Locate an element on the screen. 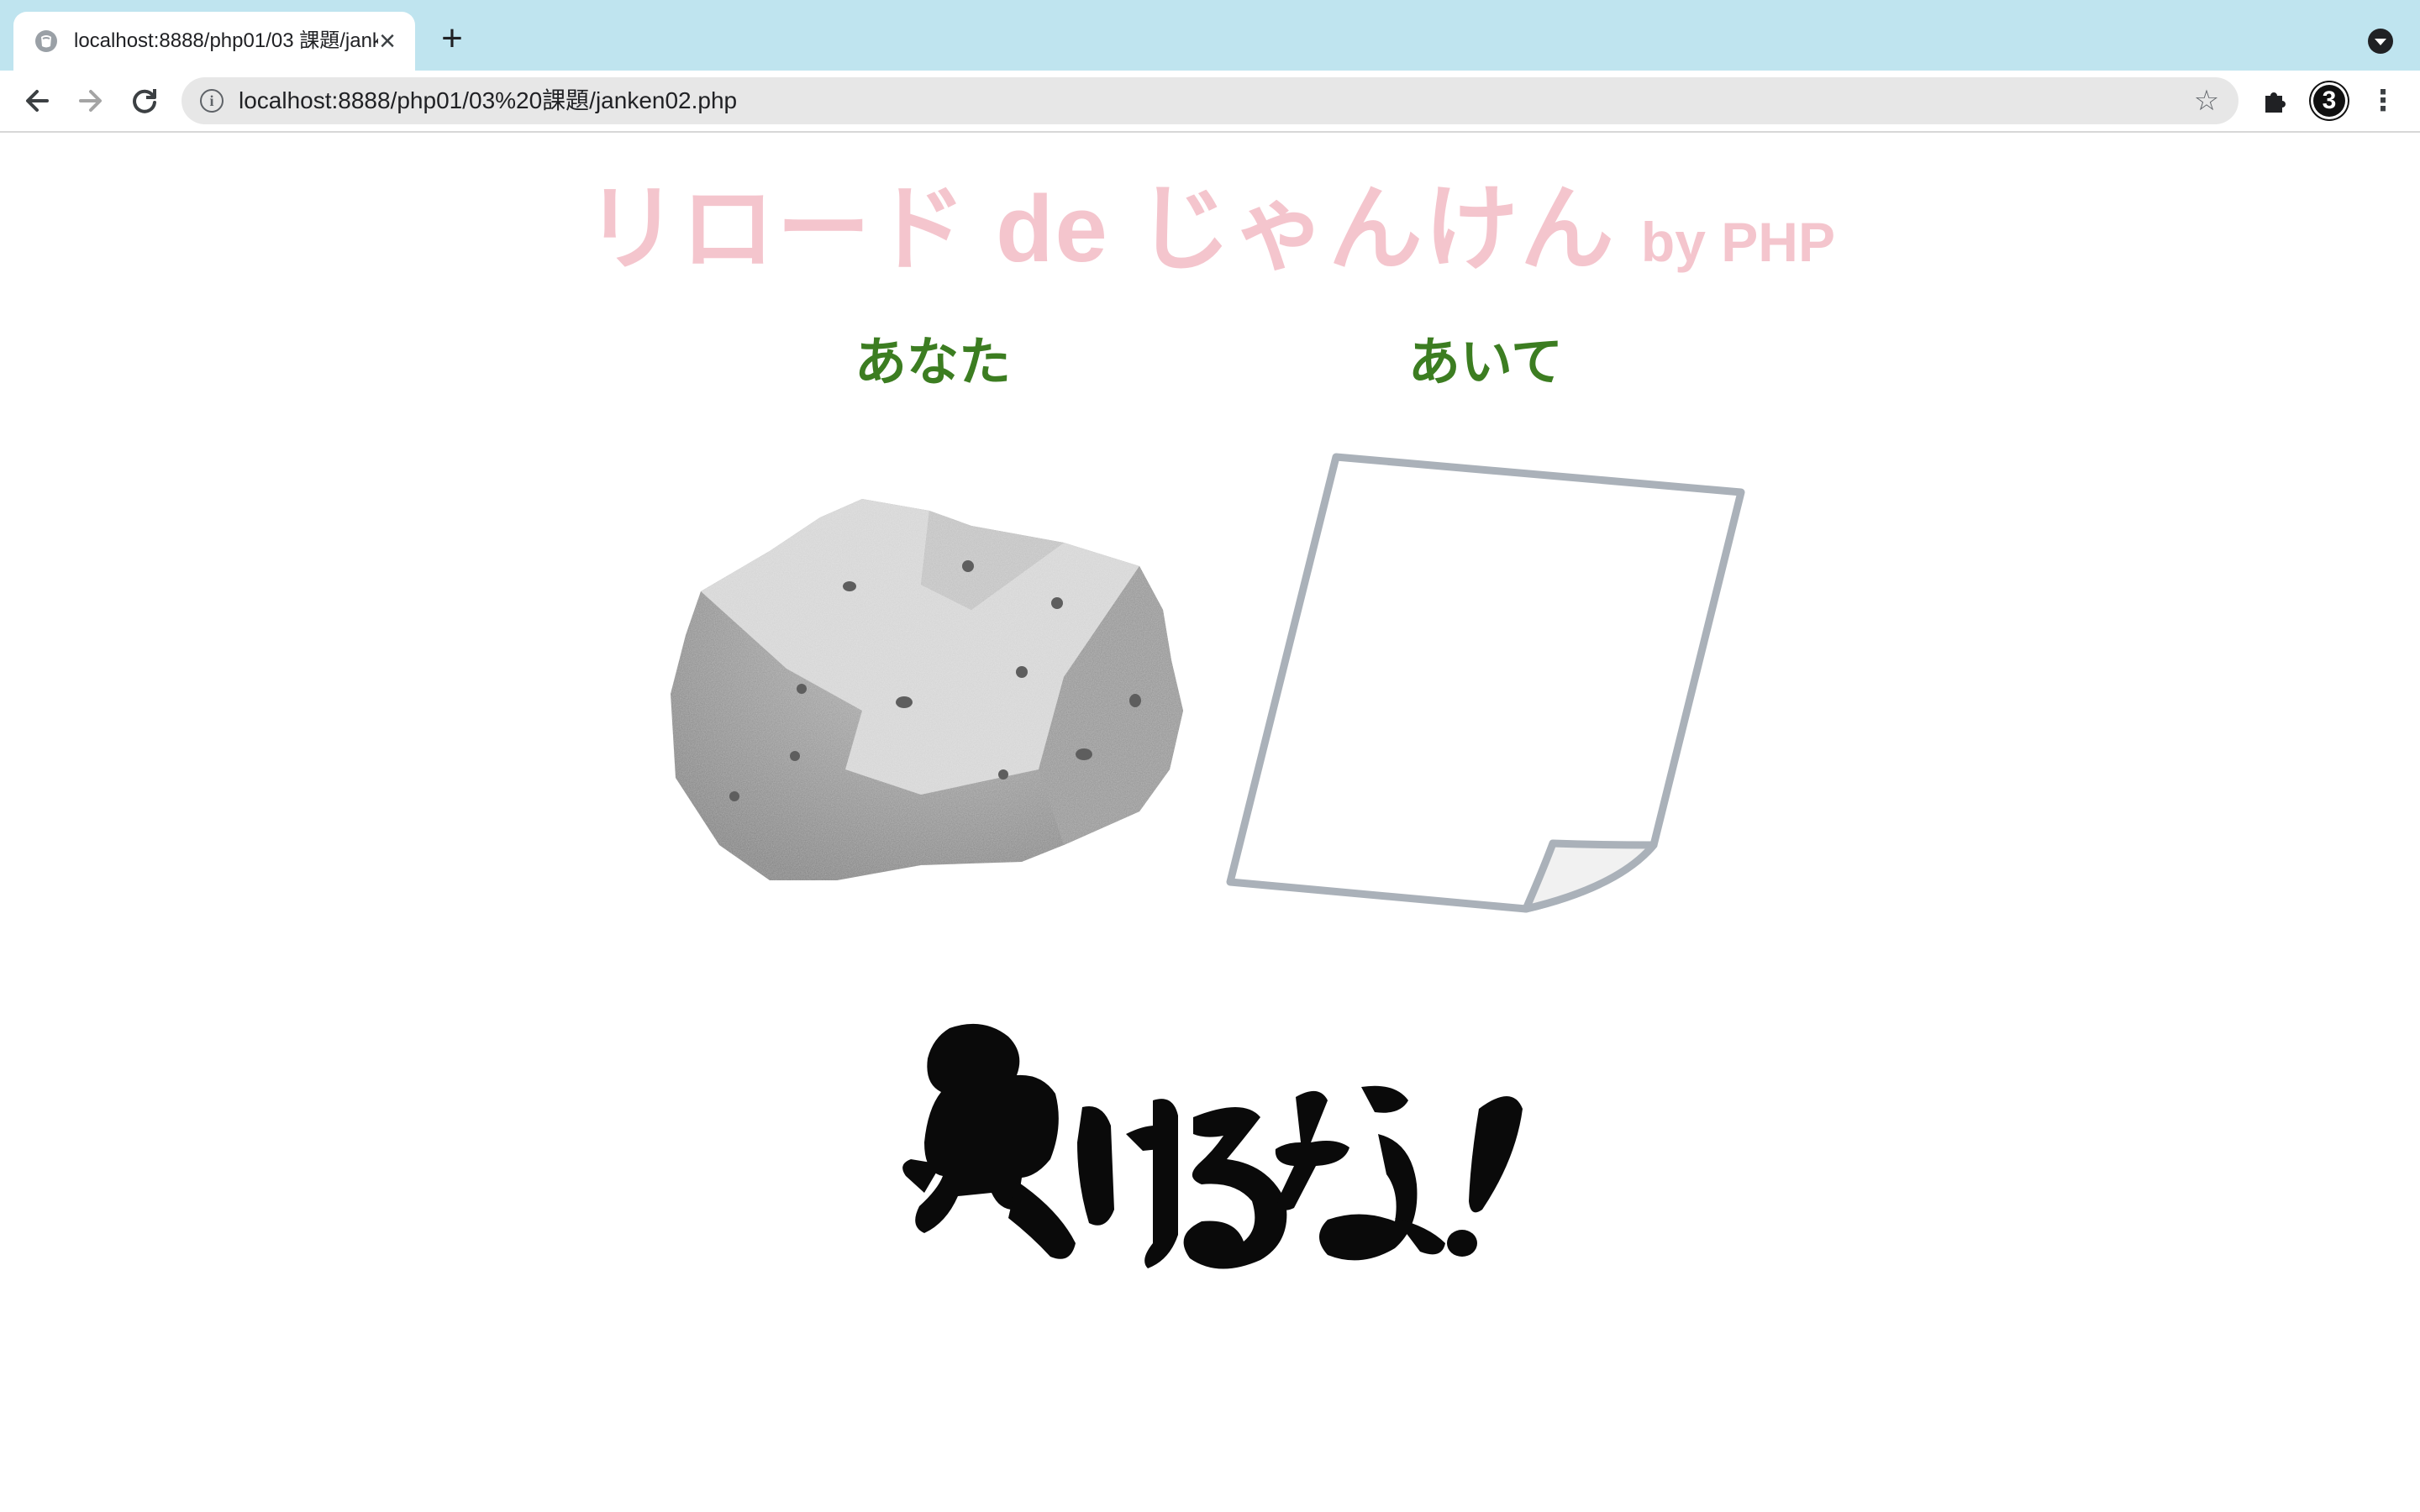 The width and height of the screenshot is (2420, 1512). star-icon: ☆ is located at coordinates (2207, 101).